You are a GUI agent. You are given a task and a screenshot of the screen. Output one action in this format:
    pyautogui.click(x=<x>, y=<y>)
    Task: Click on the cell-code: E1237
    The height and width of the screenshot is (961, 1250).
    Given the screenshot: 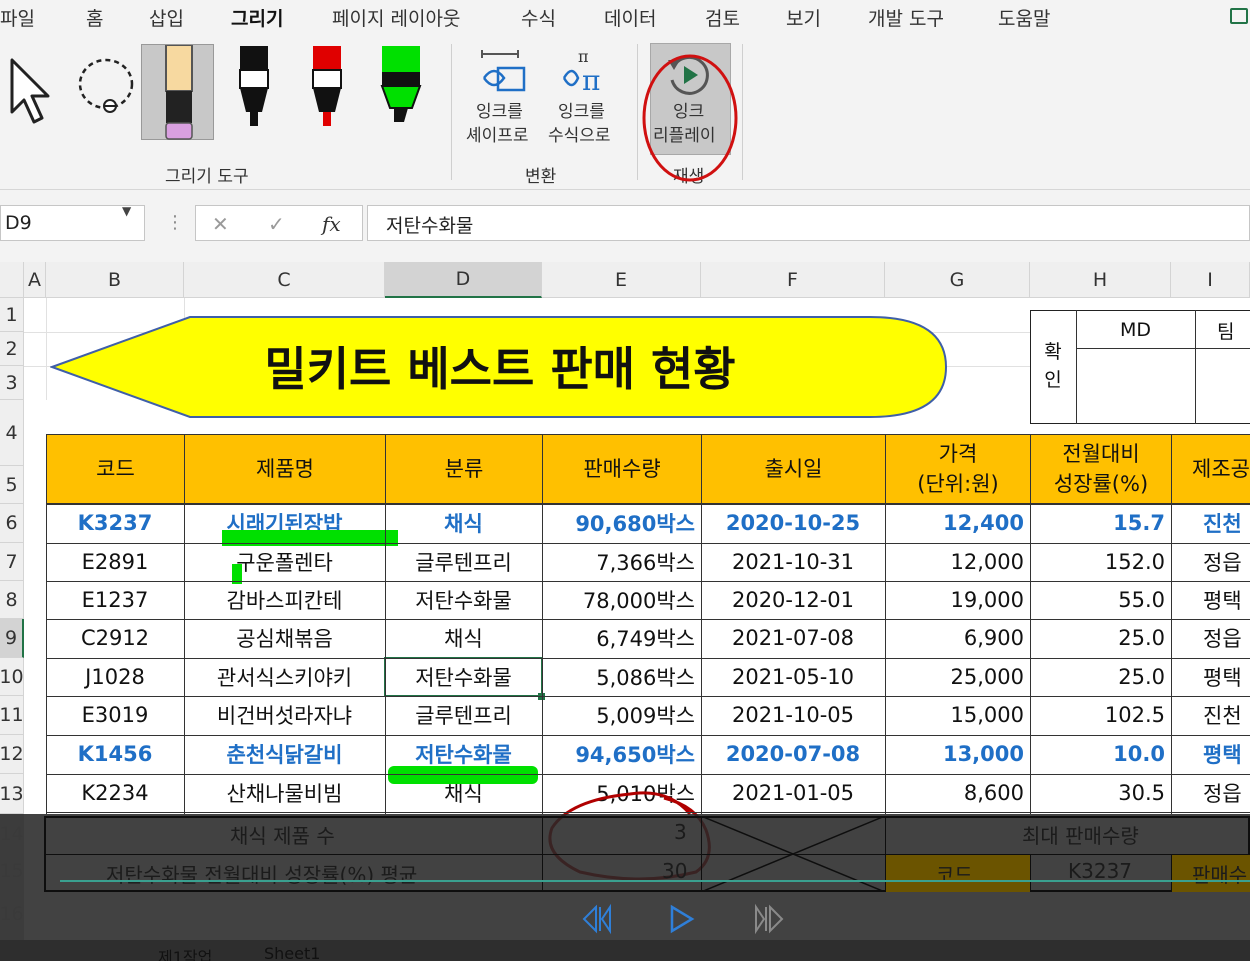 What is the action you would take?
    pyautogui.click(x=115, y=600)
    